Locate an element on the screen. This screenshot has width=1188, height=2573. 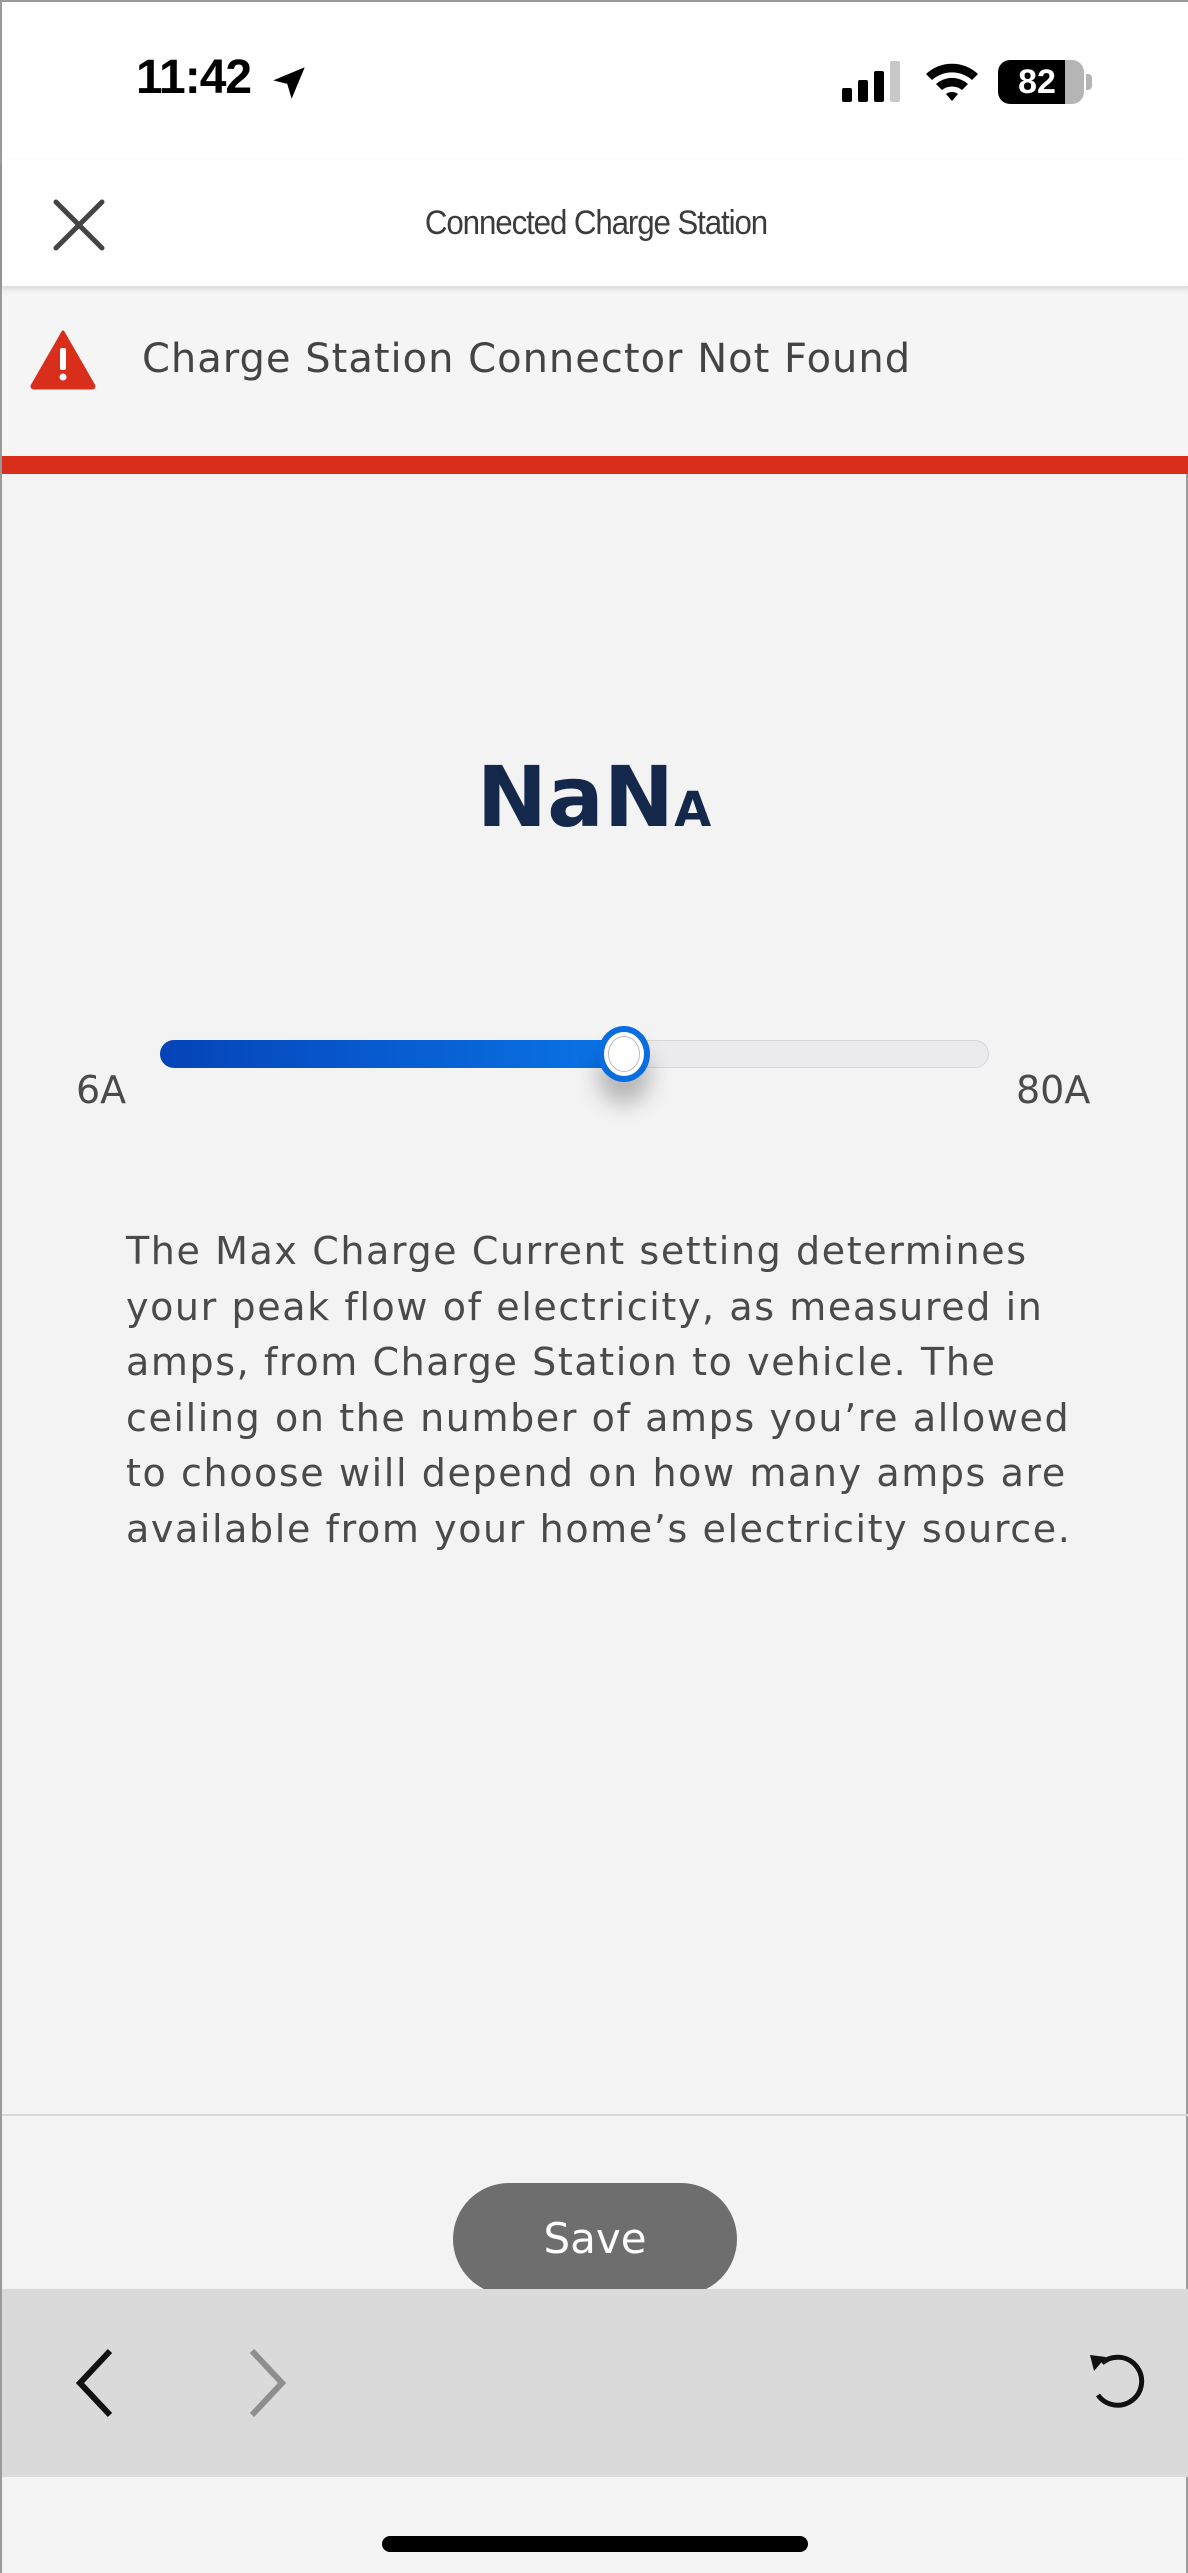
wifi-icon is located at coordinates (952, 82).